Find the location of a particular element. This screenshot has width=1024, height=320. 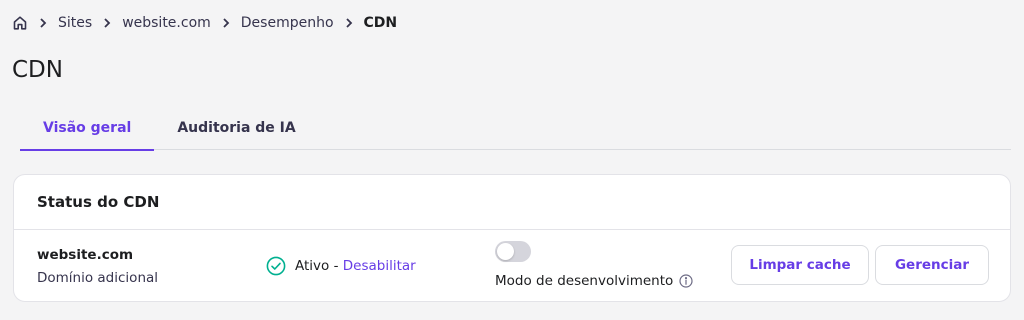

tab-auditoria-ia: Auditoria de IA is located at coordinates (236, 127).